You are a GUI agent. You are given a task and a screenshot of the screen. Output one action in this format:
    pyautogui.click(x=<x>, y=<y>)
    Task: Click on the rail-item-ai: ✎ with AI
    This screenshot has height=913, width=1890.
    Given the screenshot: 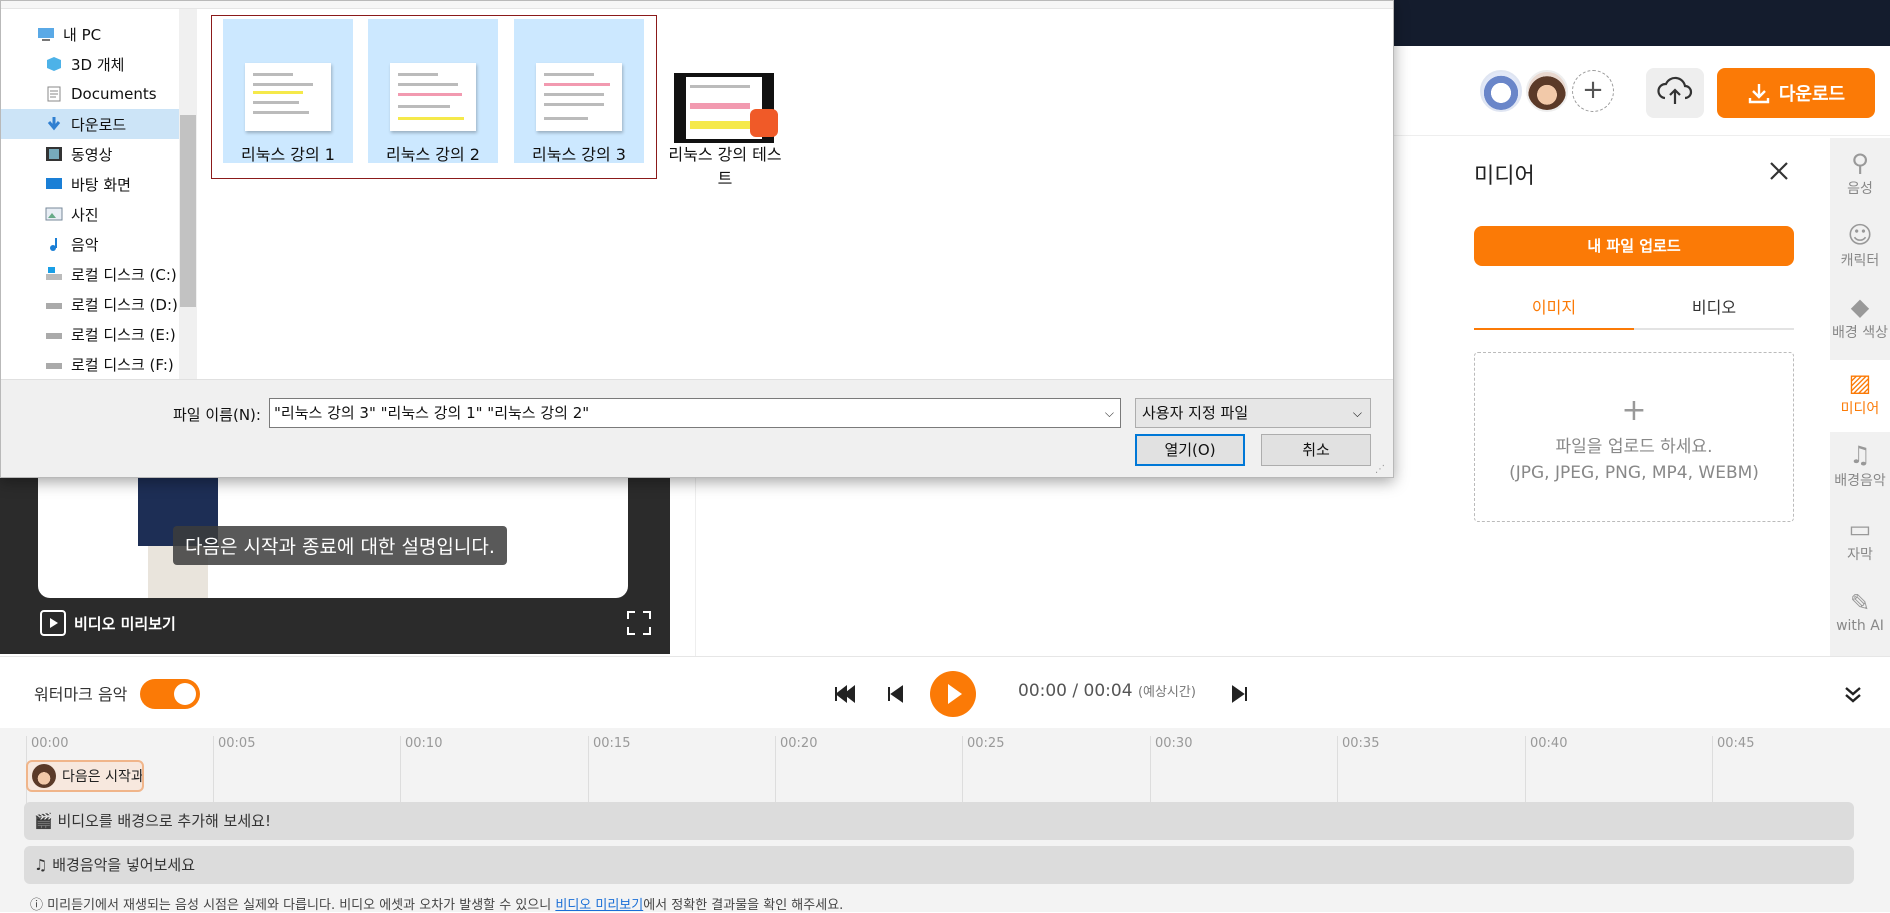 What is the action you would take?
    pyautogui.click(x=1860, y=611)
    